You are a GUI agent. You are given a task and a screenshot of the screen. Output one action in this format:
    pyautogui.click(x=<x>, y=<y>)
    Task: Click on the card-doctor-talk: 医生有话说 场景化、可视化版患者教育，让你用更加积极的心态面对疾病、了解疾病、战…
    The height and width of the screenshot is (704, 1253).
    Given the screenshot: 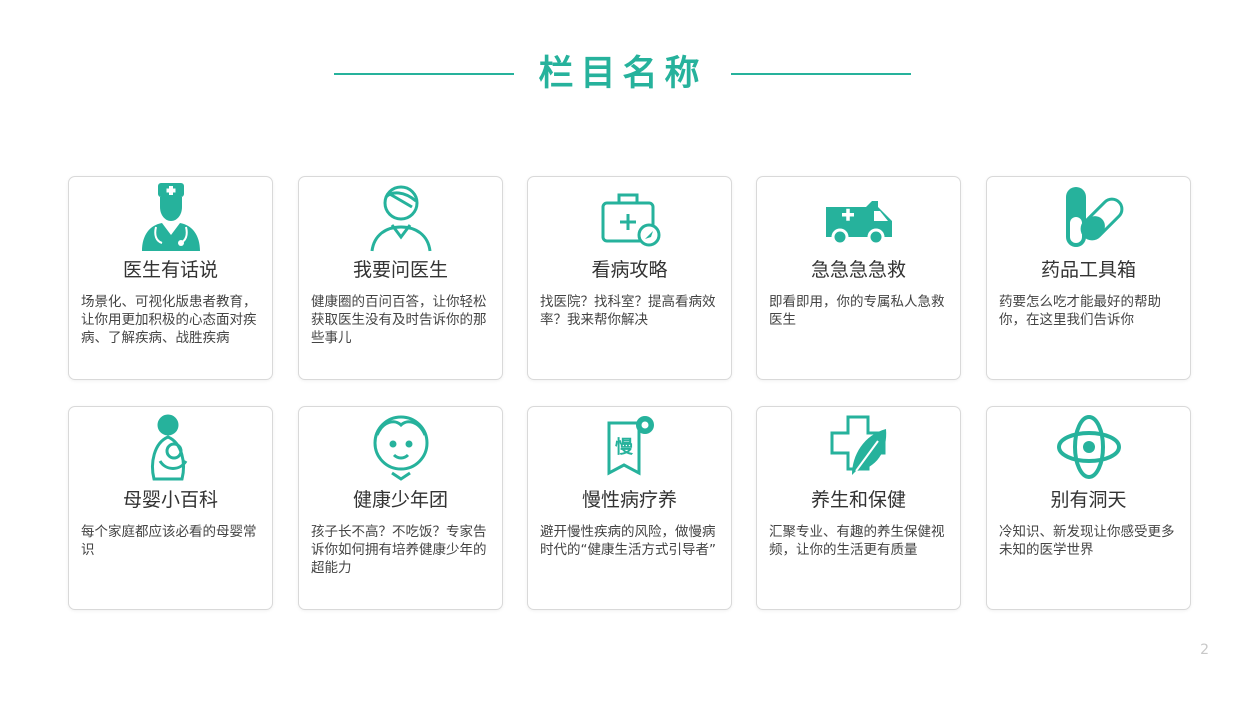 What is the action you would take?
    pyautogui.click(x=170, y=278)
    